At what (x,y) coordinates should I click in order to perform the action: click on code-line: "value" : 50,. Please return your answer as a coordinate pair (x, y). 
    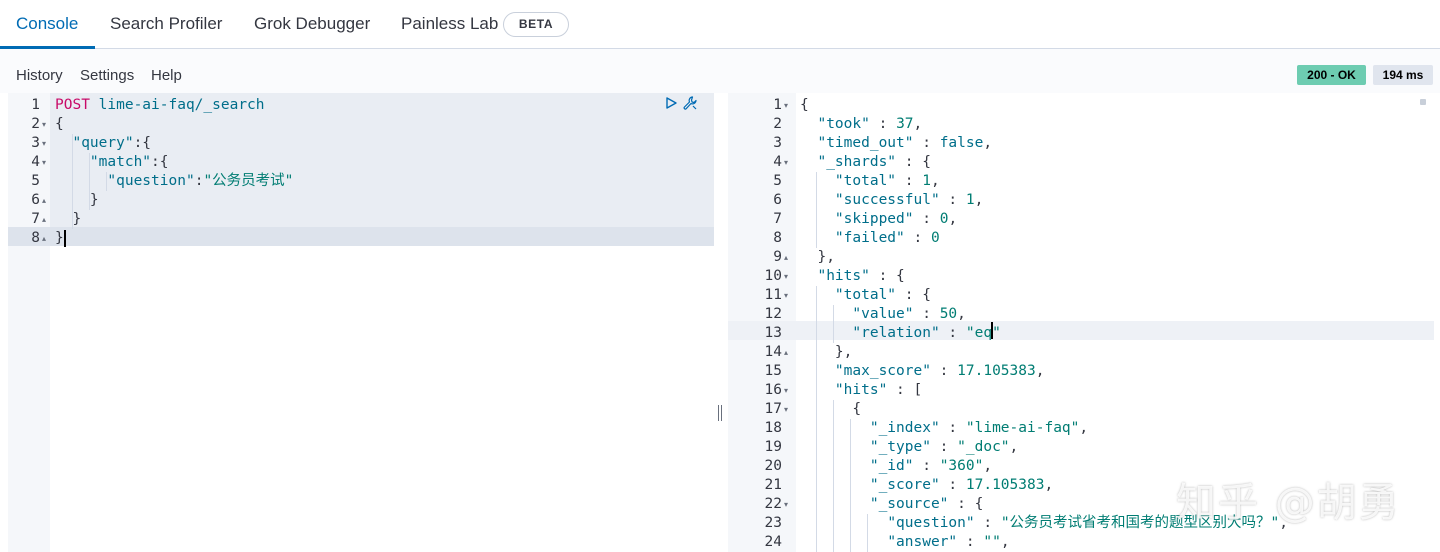
    Looking at the image, I should click on (909, 314).